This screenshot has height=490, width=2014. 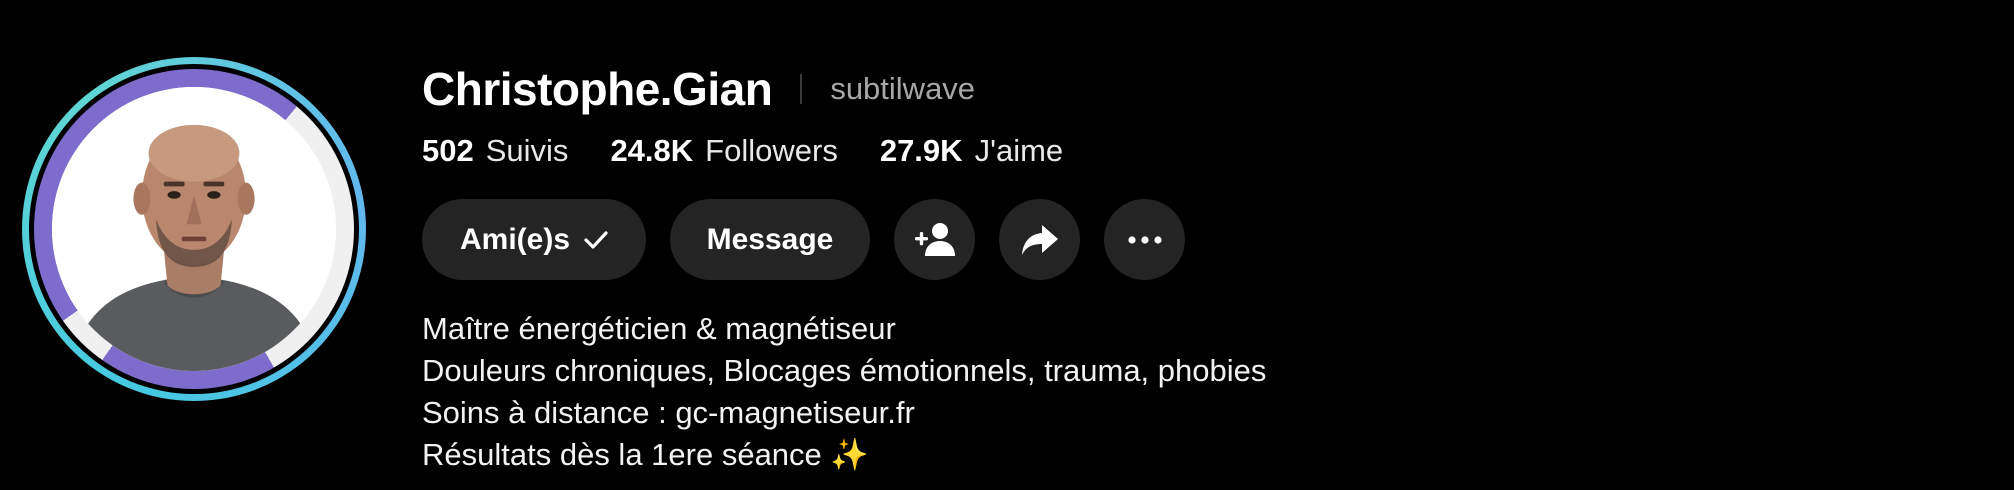 What do you see at coordinates (844, 413) in the screenshot?
I see `bio-link-line: Soins à distance : gc-magnetiseur.fr` at bounding box center [844, 413].